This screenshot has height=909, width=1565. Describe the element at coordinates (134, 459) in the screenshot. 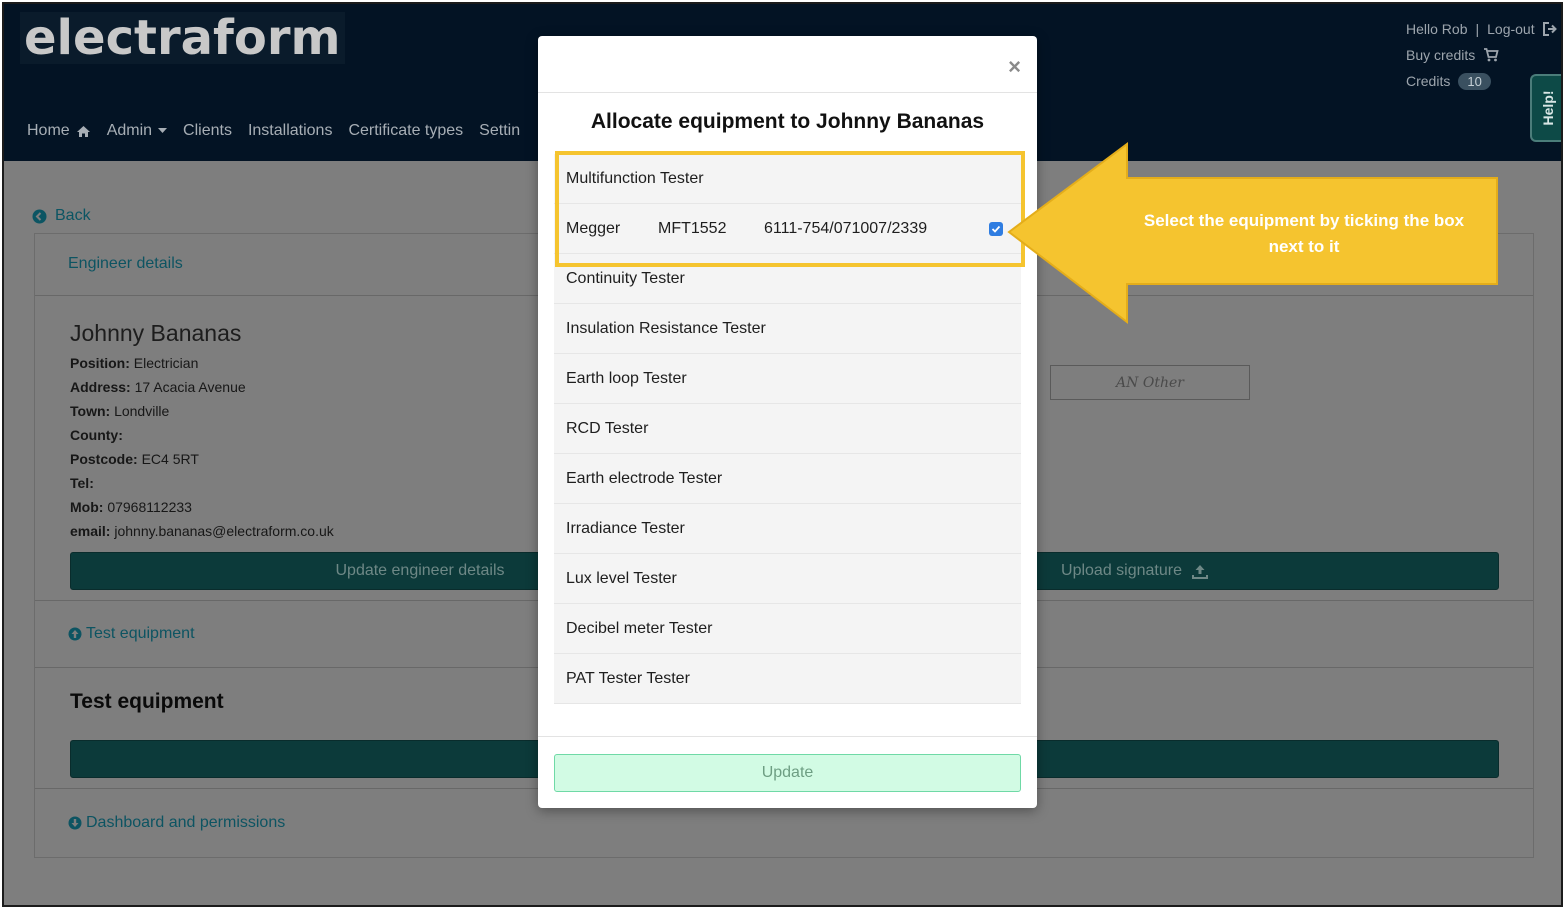

I see `field-postcode: Postcode: EC4 5RT` at that location.